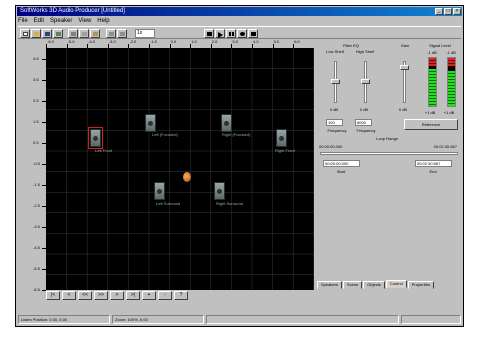 This screenshot has height=337, width=480. What do you see at coordinates (229, 203) in the screenshot?
I see `speaker-label: Right Surround` at bounding box center [229, 203].